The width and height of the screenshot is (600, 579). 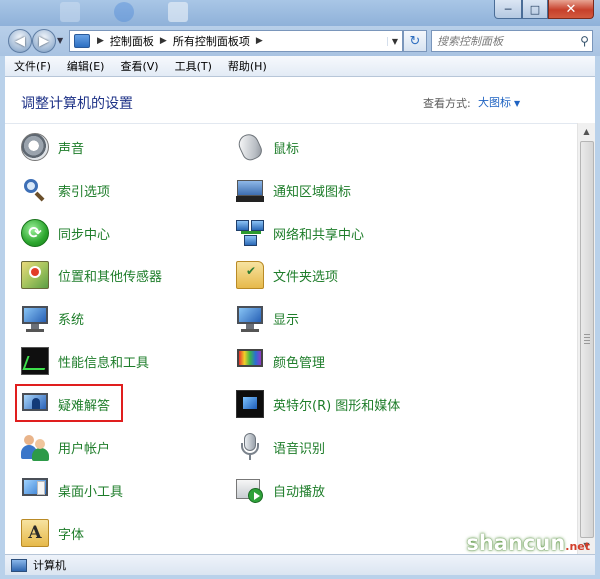 I want to click on address-bar: ▶ 控制面板 ▶ 所有控制面板项 ▶ ▼, so click(x=236, y=41).